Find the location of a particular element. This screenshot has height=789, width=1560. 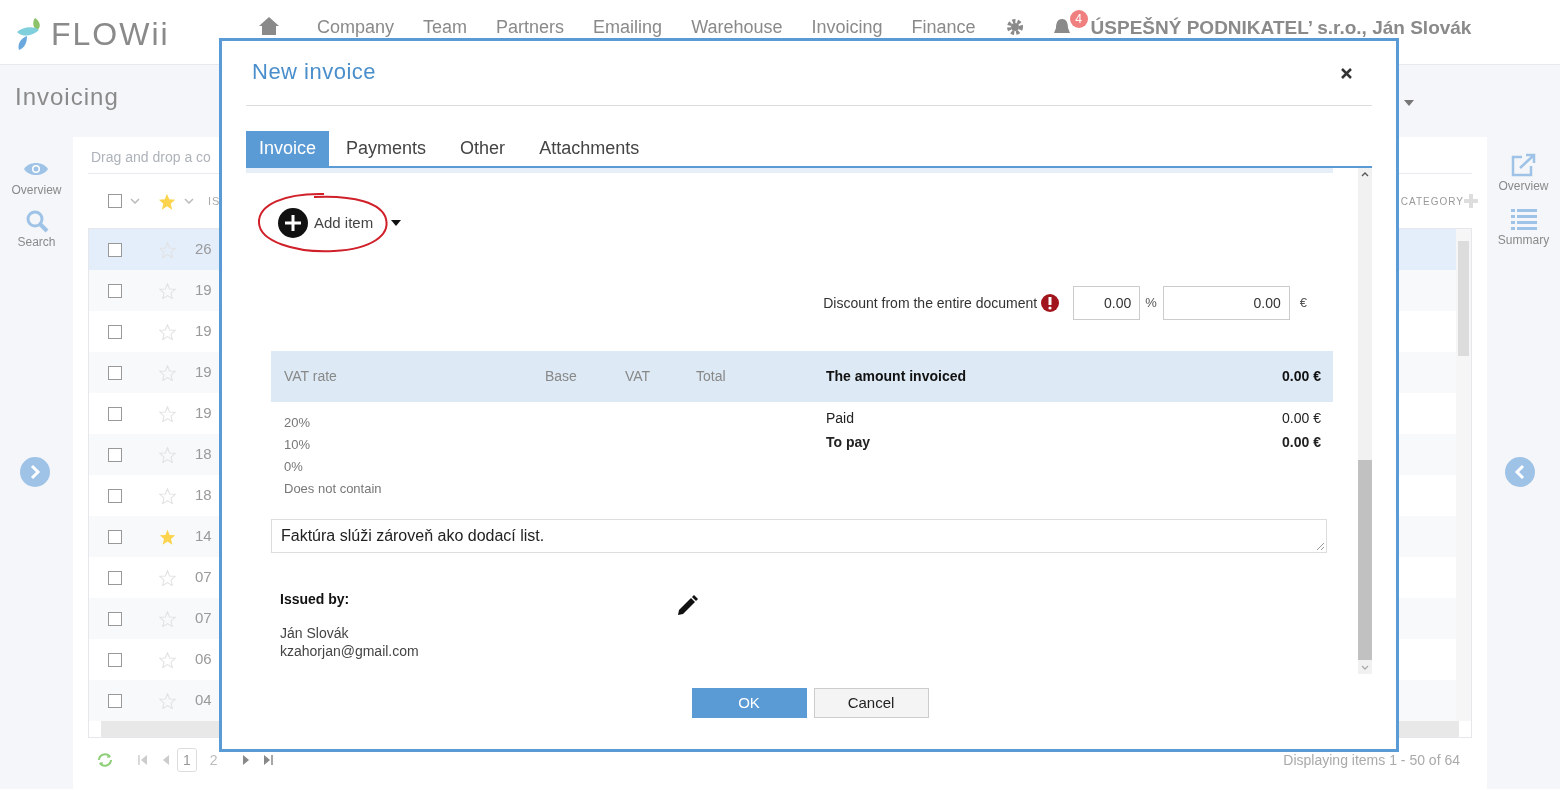

column-header: VAT is located at coordinates (638, 376).